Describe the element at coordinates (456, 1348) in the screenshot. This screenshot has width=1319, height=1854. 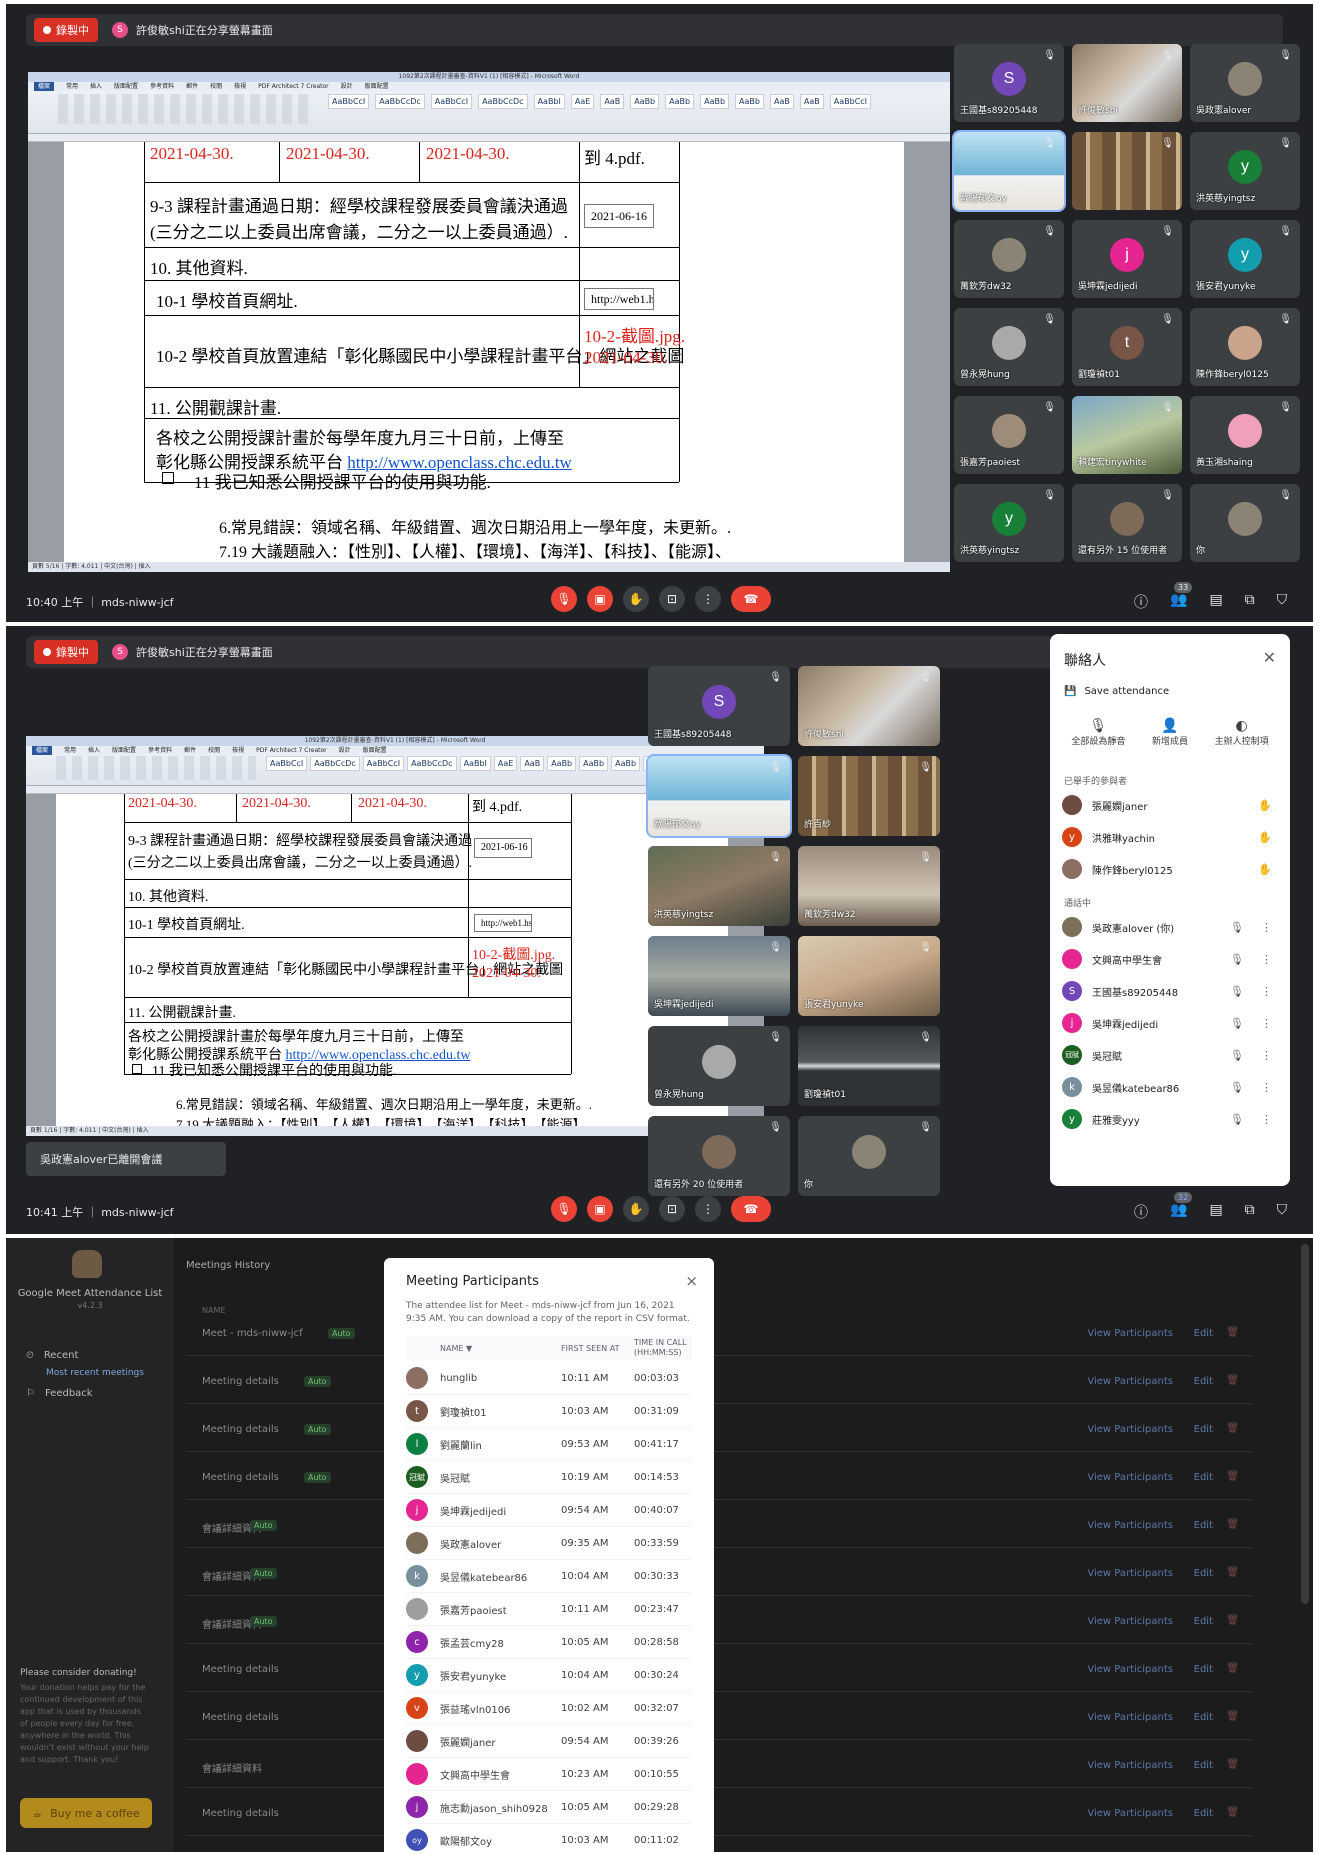
I see `sort-name-header: NAME ▼` at that location.